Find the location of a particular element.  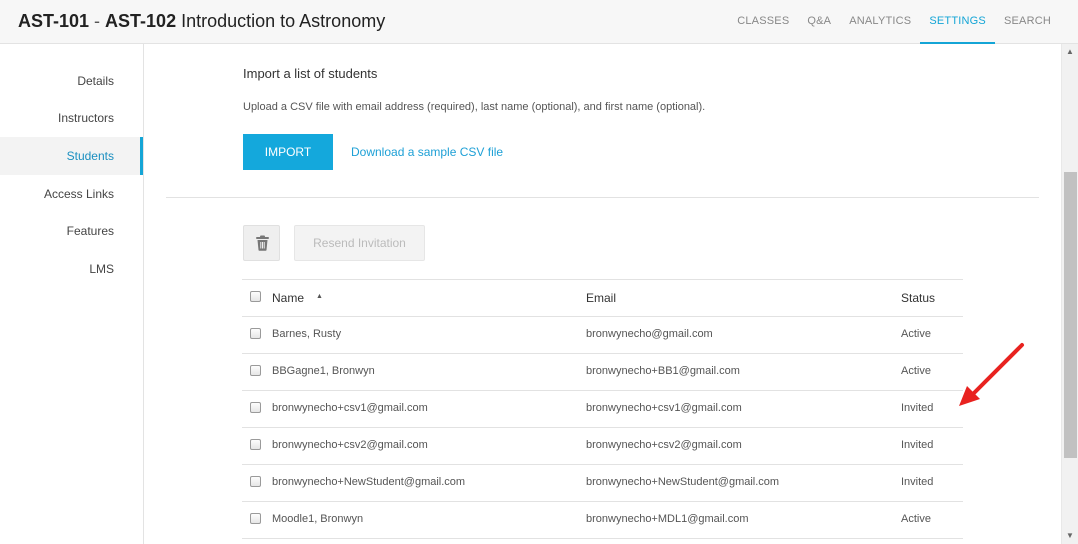

nav-settings: SETTINGS is located at coordinates (957, 22).